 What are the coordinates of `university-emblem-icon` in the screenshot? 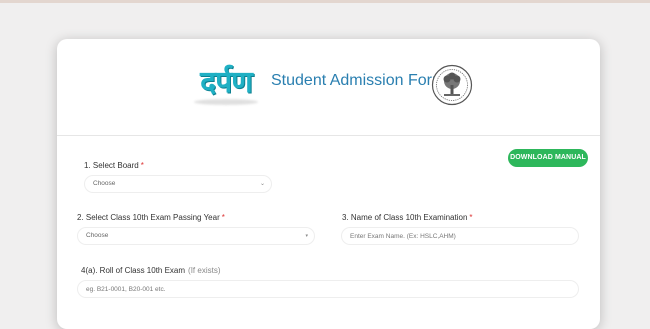 It's located at (452, 85).